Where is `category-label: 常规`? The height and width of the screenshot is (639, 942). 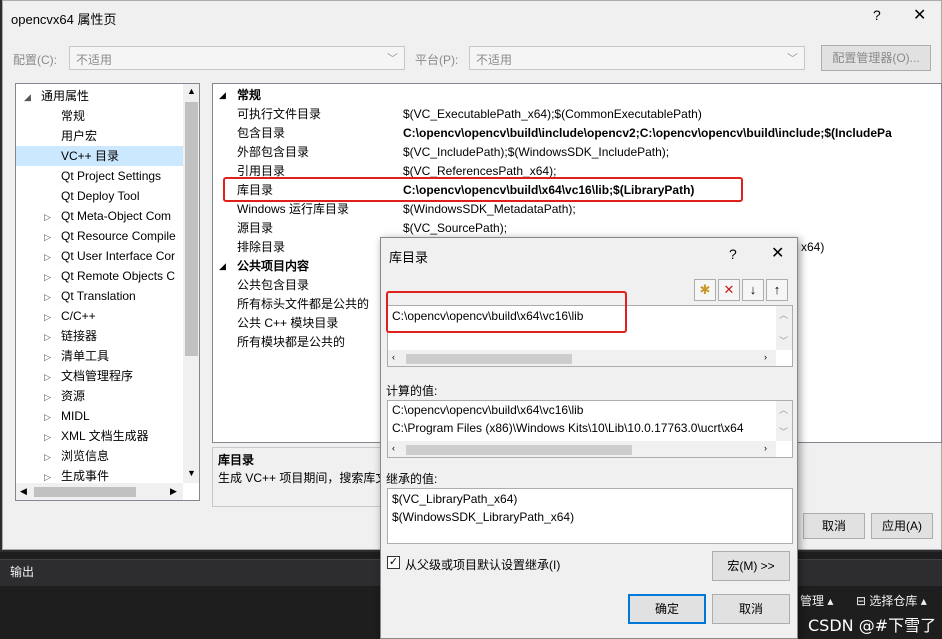
category-label: 常规 is located at coordinates (249, 95).